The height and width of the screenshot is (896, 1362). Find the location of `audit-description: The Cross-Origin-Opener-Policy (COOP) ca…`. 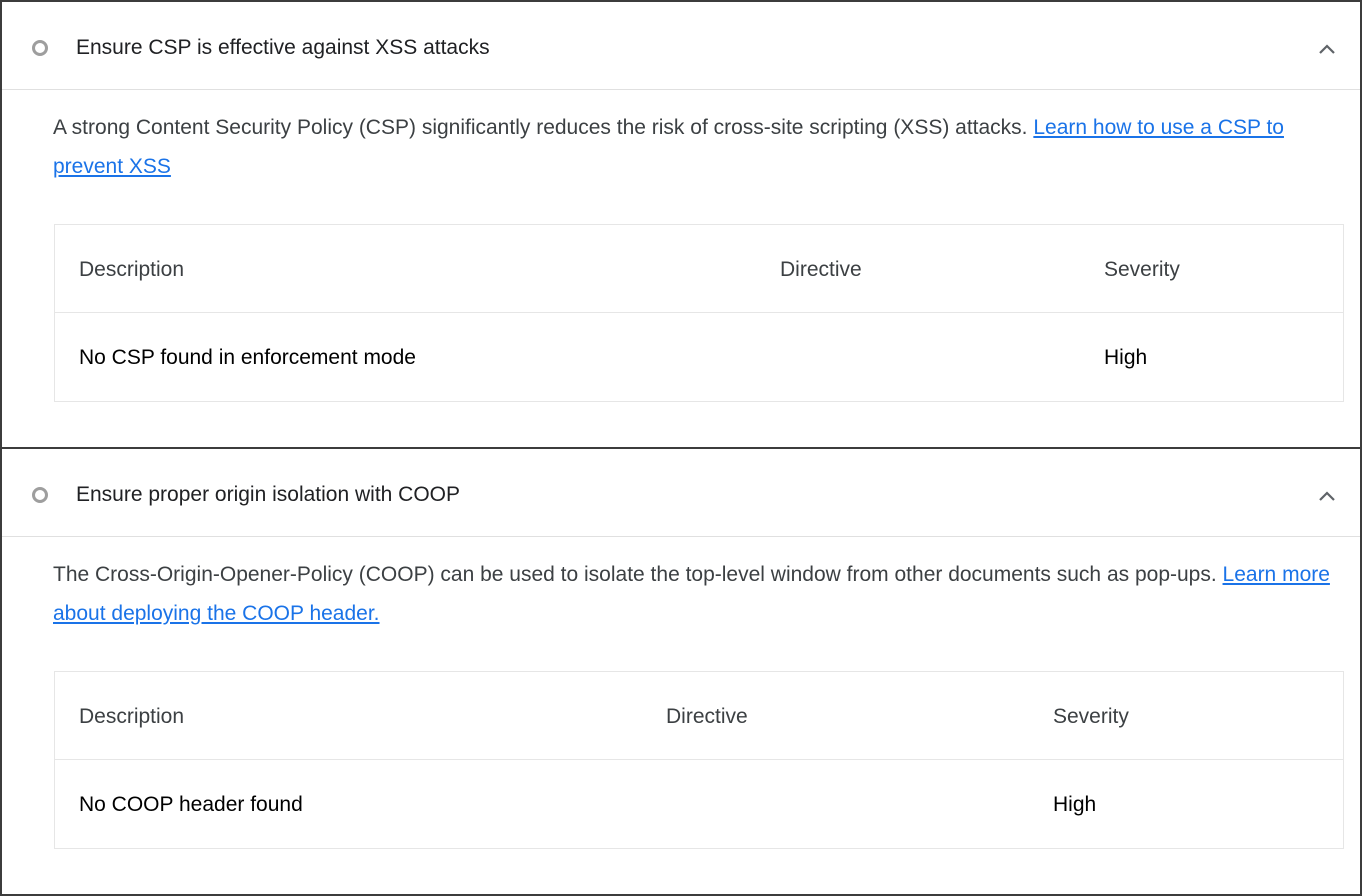

audit-description: The Cross-Origin-Opener-Policy (COOP) ca… is located at coordinates (698, 594).